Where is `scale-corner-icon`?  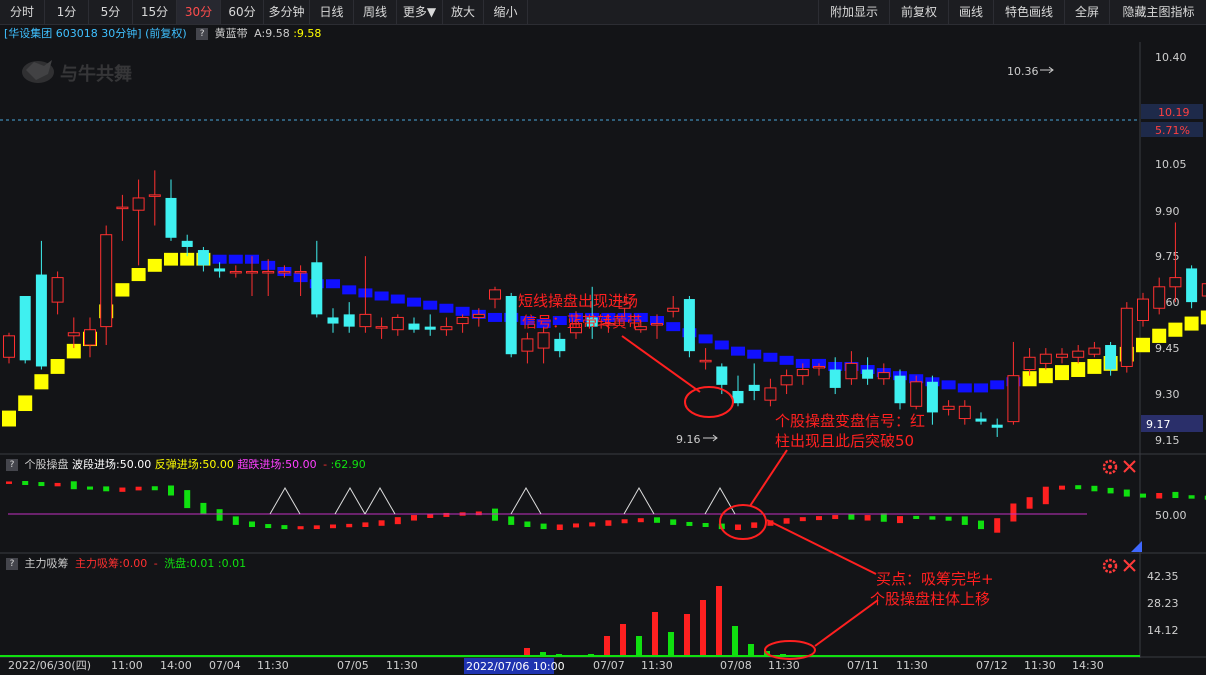
scale-corner-icon is located at coordinates (1136, 546).